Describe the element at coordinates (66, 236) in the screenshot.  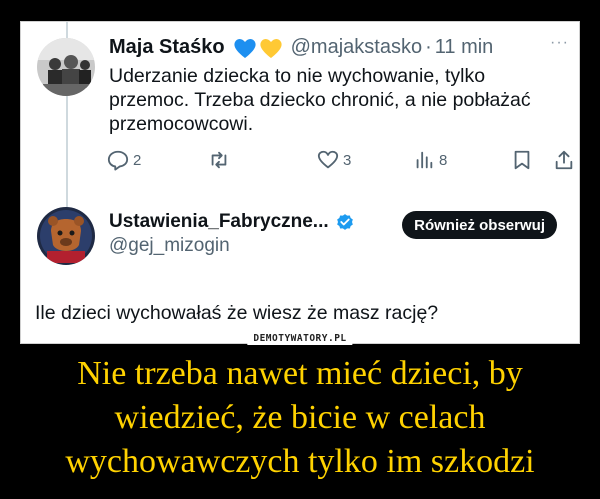
I see `avatar-ustawienia` at that location.